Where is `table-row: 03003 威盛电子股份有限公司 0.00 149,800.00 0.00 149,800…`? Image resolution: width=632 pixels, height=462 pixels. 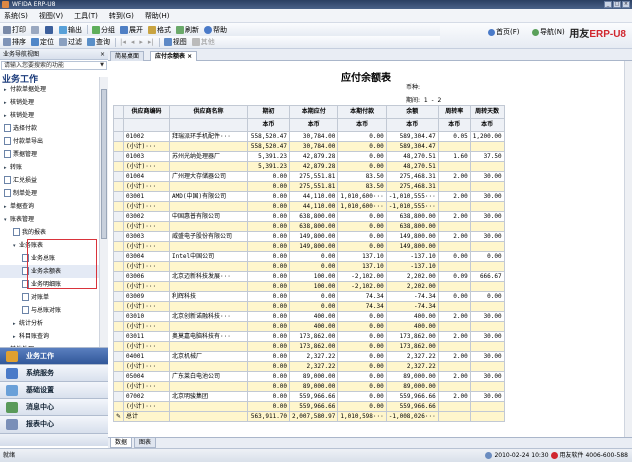 table-row: 03003 威盛电子股份有限公司 0.00 149,800.00 0.00 149,800… is located at coordinates (308, 236).